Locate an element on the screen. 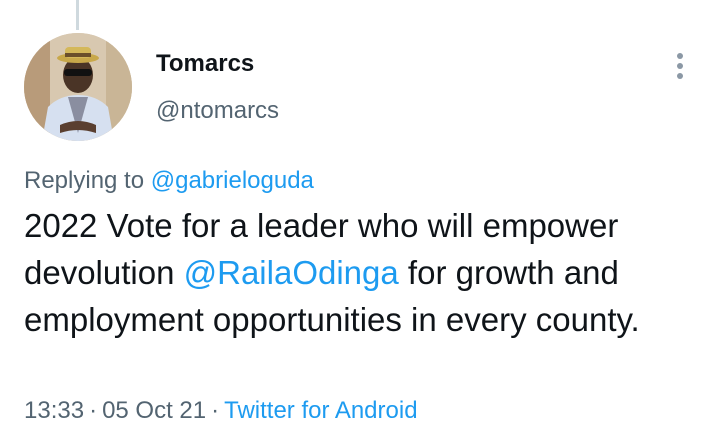 The height and width of the screenshot is (445, 720). avatar is located at coordinates (78, 87).